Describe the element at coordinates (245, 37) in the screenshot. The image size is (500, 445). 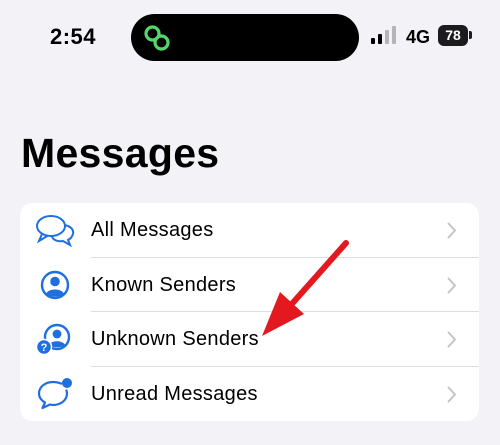
I see `dynamic-island` at that location.